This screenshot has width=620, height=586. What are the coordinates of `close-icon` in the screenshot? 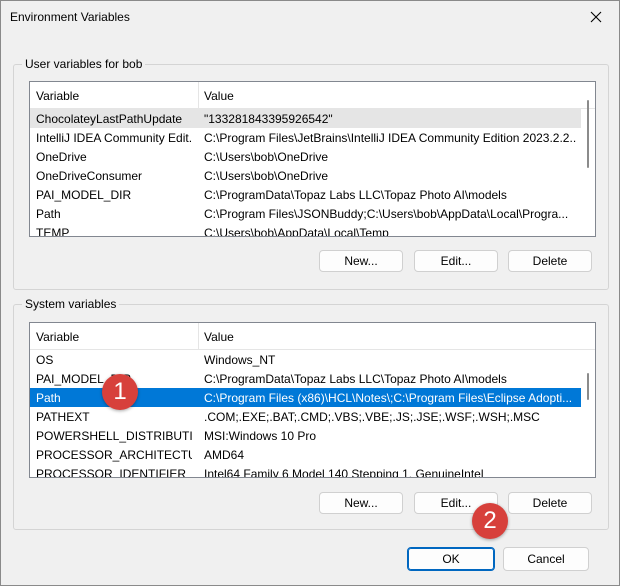 It's located at (596, 17).